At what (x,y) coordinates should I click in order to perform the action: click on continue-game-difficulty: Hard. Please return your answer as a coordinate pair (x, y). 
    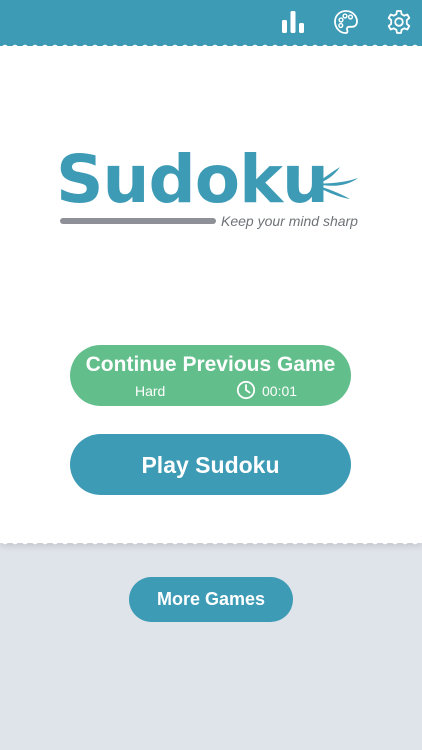
    Looking at the image, I should click on (150, 391).